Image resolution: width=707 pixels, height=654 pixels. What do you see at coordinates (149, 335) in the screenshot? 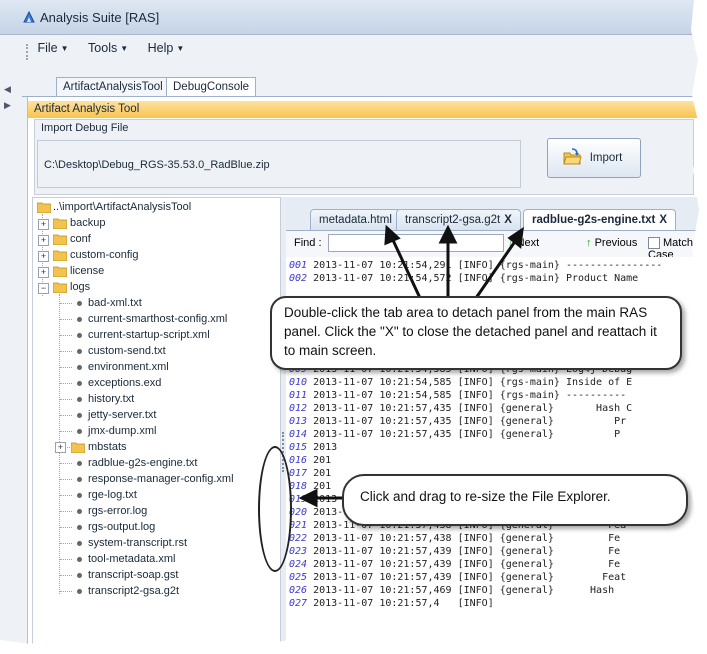
I see `tree-file: current-startup-script.xml` at bounding box center [149, 335].